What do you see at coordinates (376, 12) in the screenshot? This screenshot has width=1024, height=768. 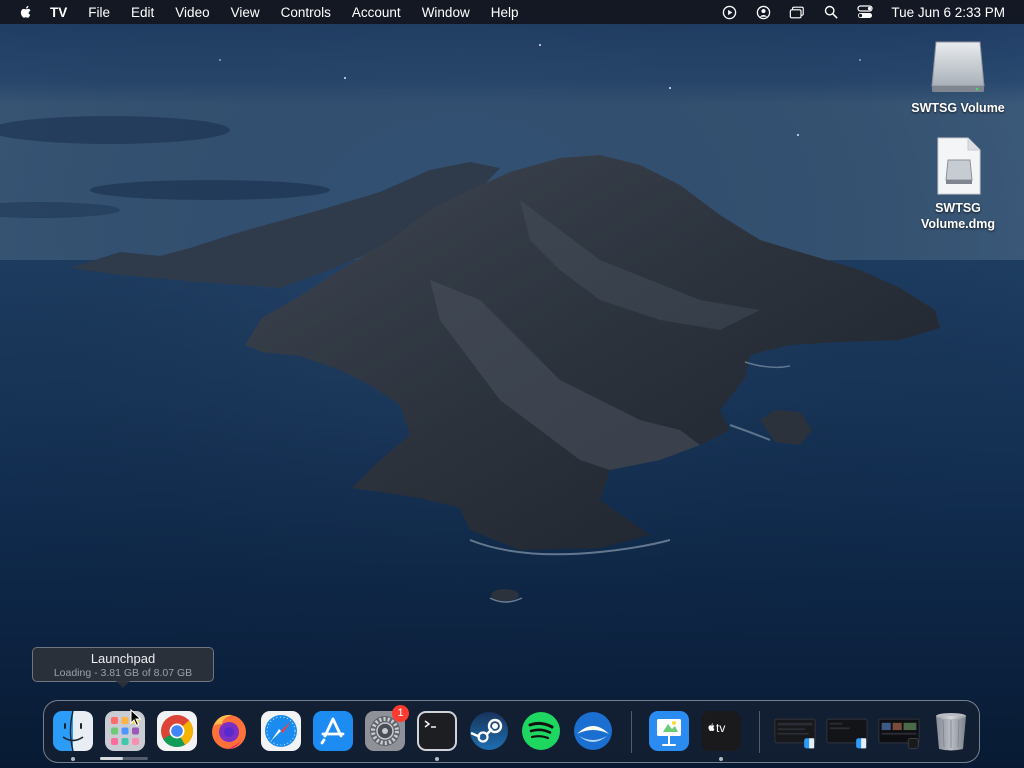 I see `menu-account: Account` at bounding box center [376, 12].